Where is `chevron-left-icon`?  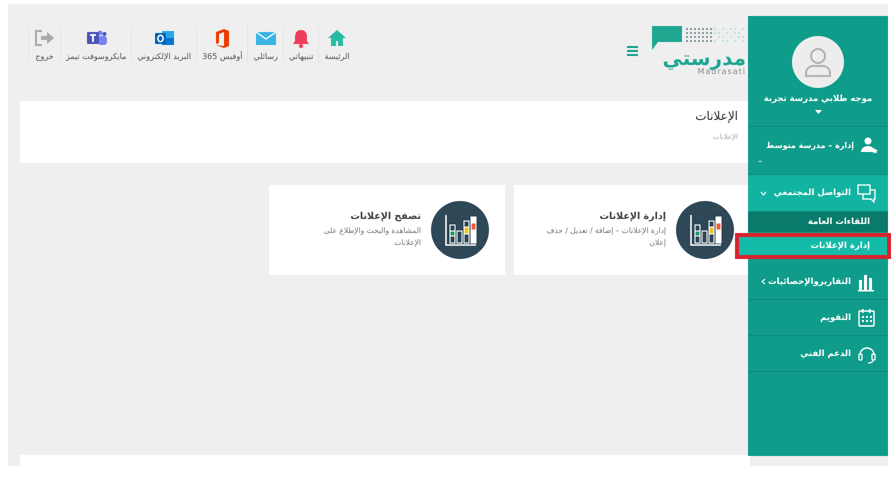
chevron-left-icon is located at coordinates (763, 281).